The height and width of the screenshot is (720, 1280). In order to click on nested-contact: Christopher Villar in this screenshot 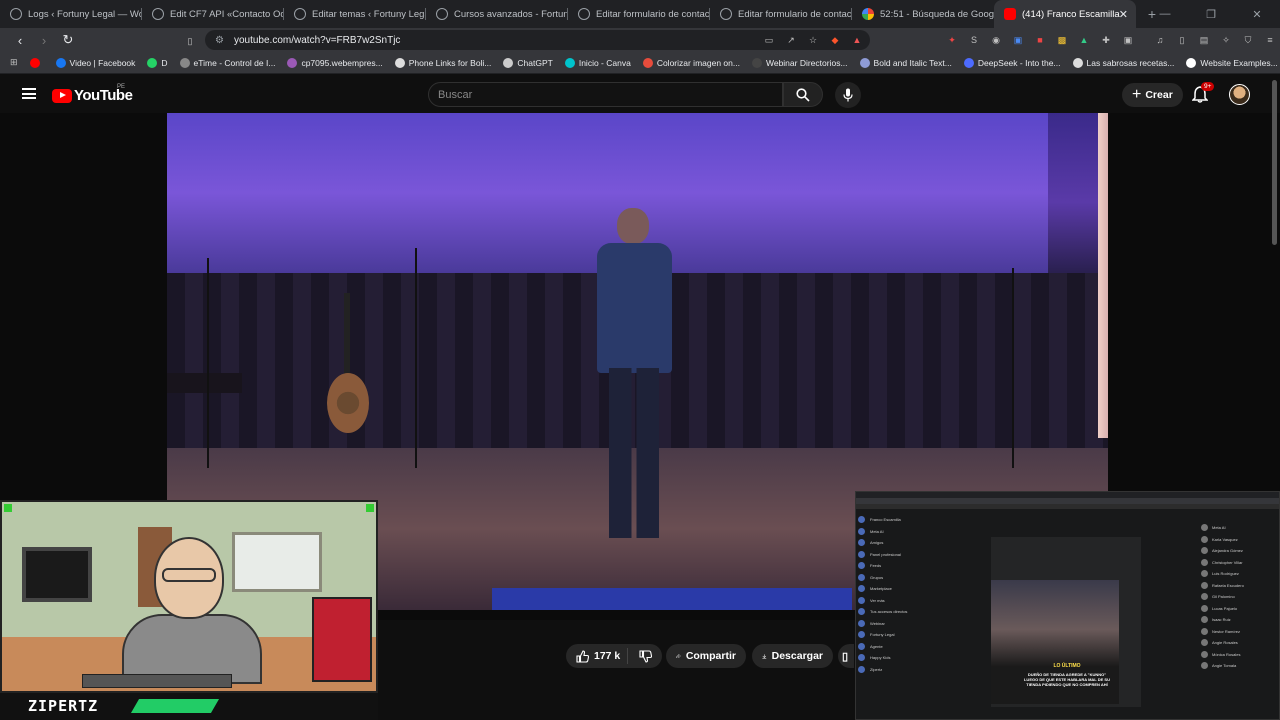, I will do `click(1240, 563)`.